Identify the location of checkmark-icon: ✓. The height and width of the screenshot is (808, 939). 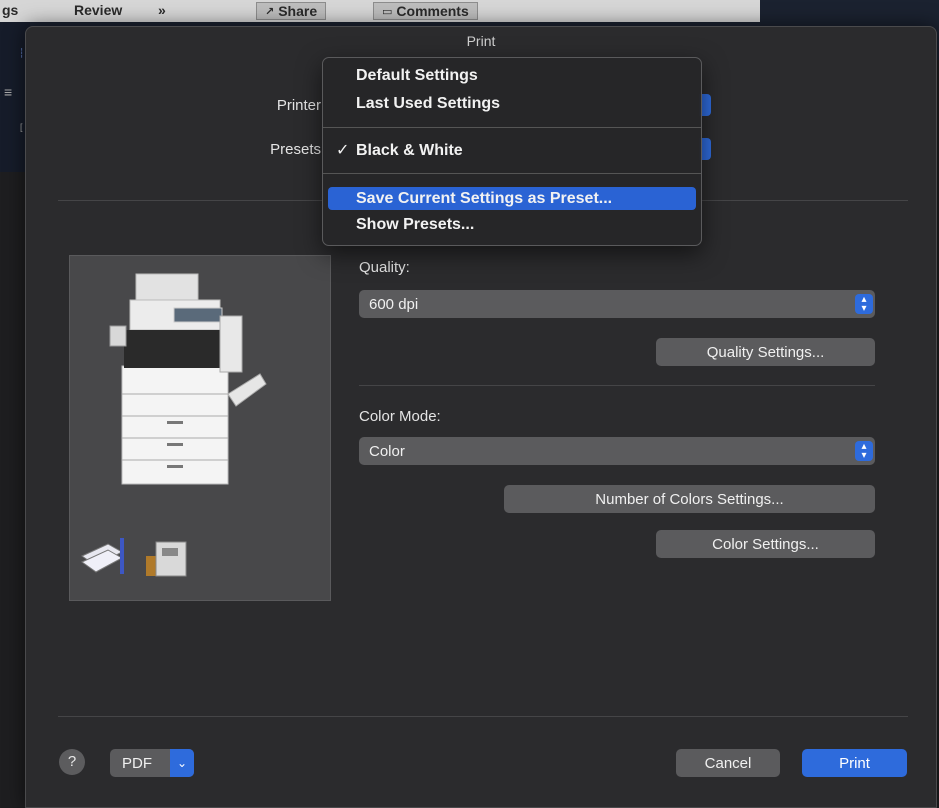
(343, 150).